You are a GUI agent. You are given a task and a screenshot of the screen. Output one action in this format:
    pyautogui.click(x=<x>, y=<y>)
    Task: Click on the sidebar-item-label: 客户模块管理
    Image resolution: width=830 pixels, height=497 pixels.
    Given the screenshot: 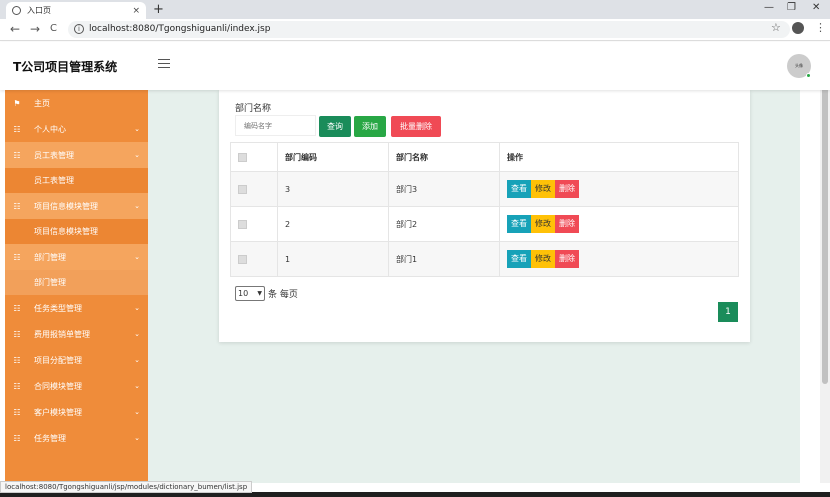 What is the action you would take?
    pyautogui.click(x=58, y=412)
    